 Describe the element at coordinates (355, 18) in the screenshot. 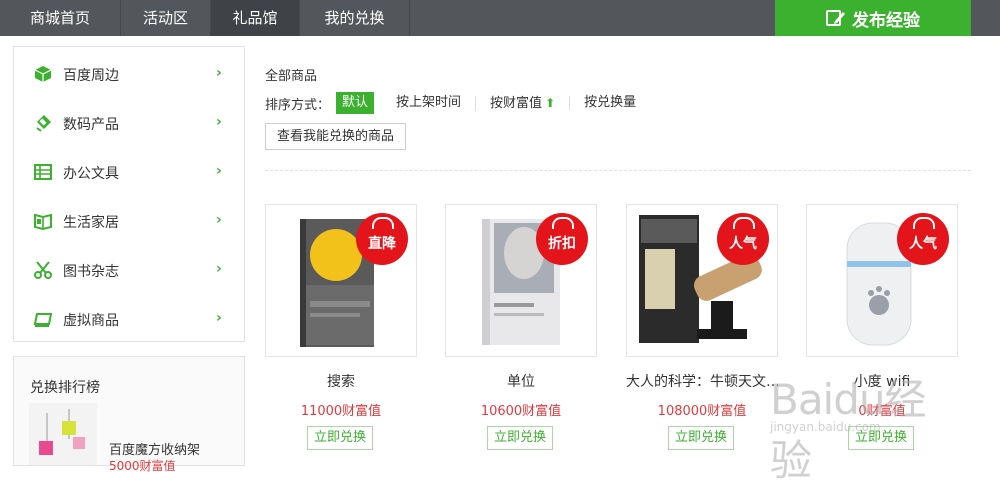

I see `nav-item-my-exchange: 我的兑换` at that location.